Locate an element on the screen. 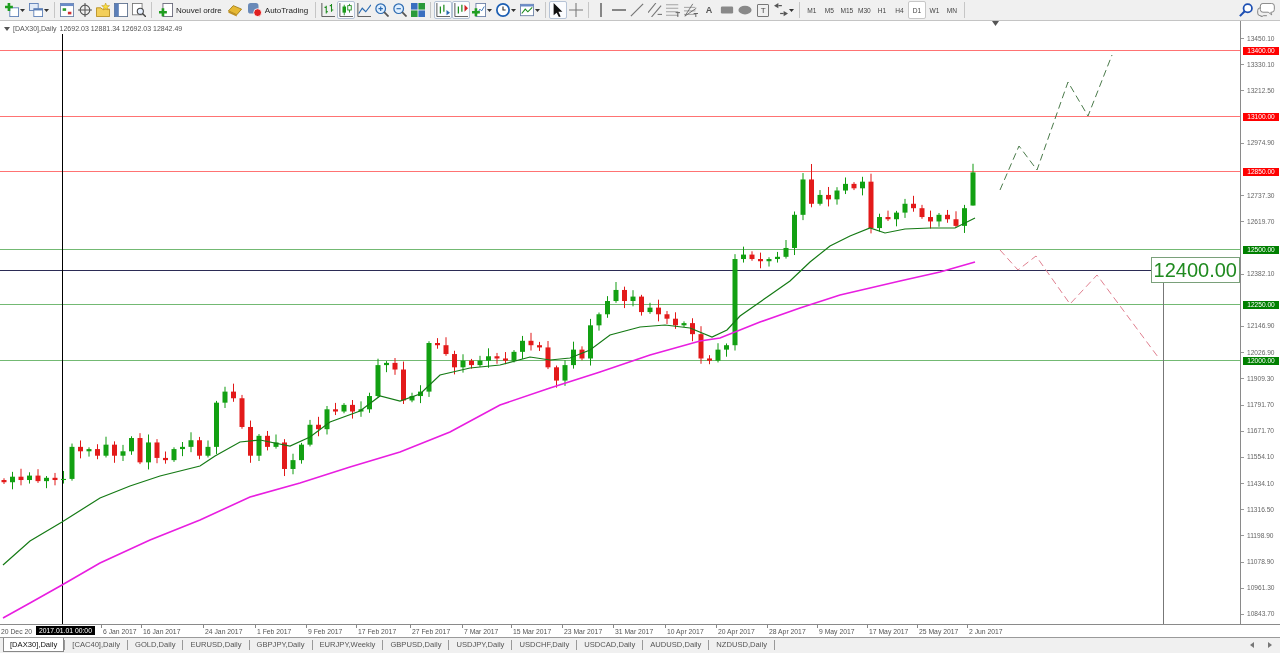  ingot-icon is located at coordinates (234, 10).